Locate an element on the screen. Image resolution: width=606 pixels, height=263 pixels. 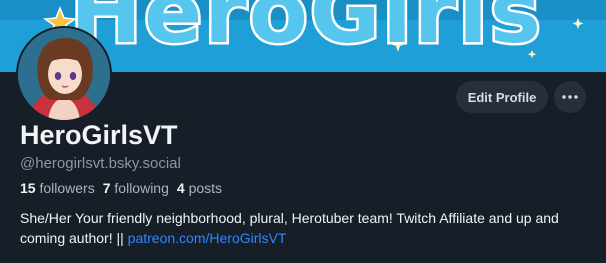
following-count: 7 is located at coordinates (106, 188).